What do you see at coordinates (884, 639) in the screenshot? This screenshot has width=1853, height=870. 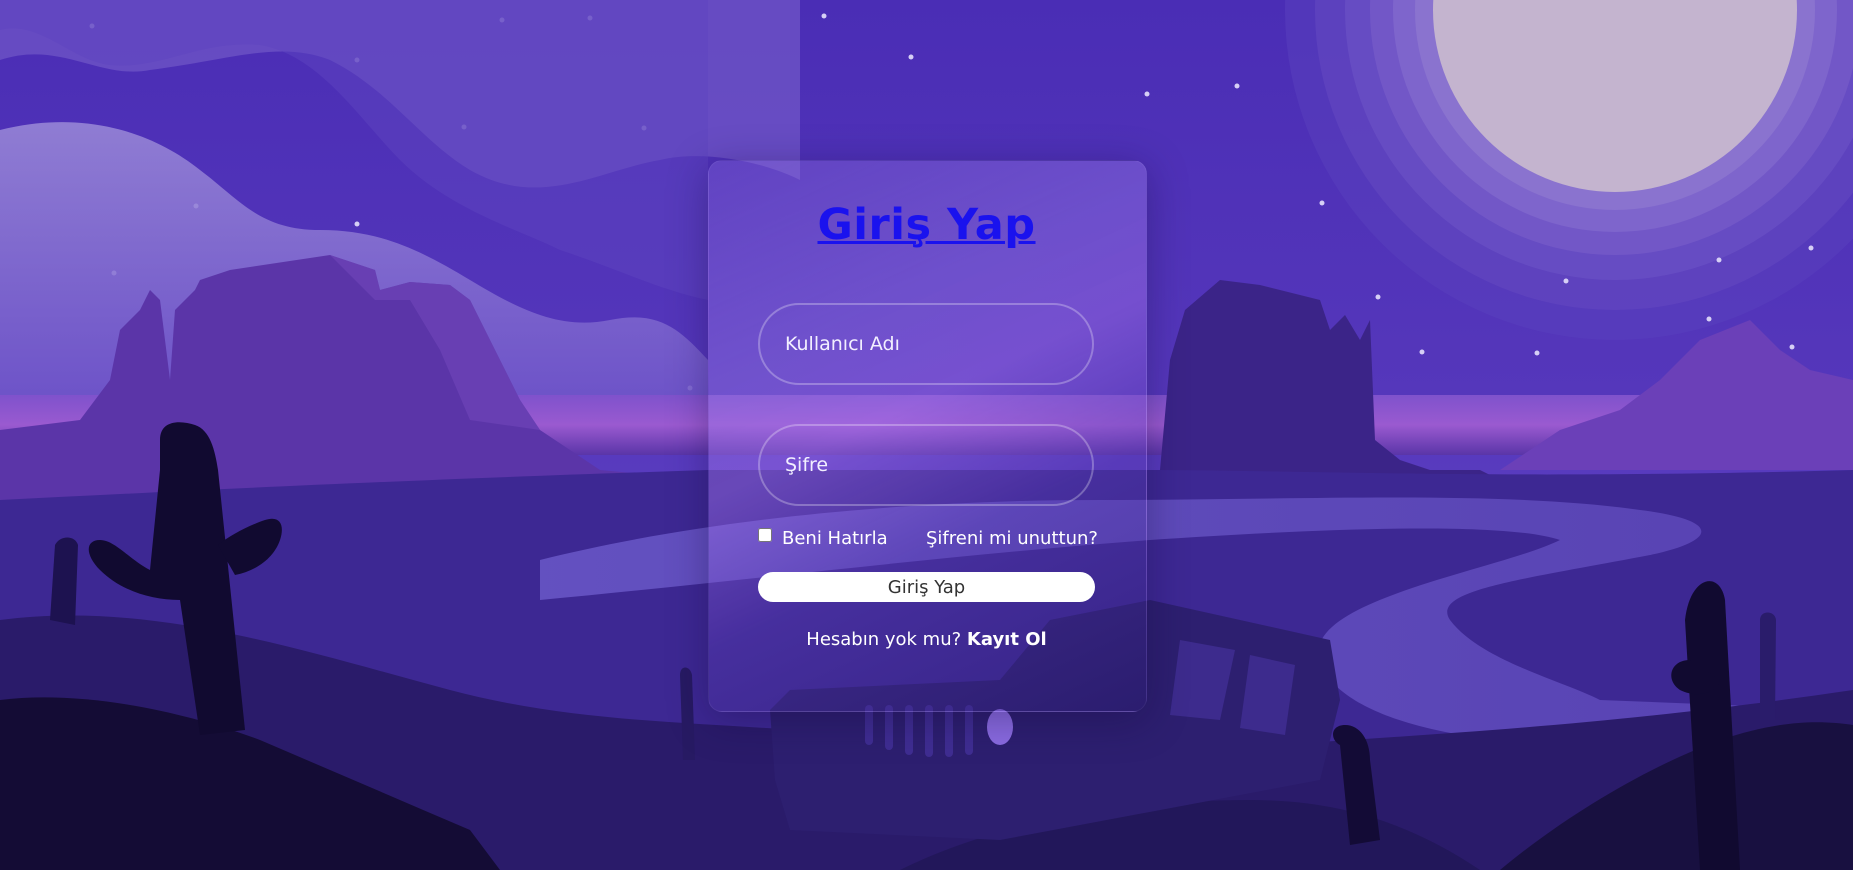 I see `signup-prompt-text: Hesabın yok mu?` at bounding box center [884, 639].